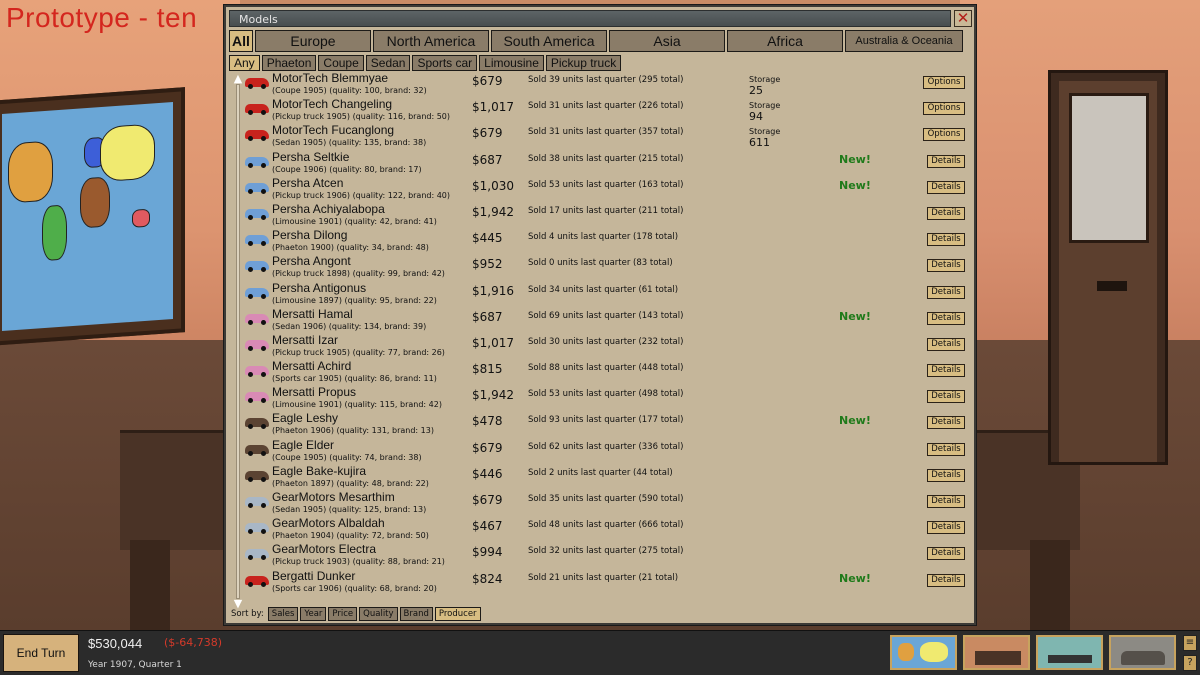  I want to click on type-tab-sedan: Sedan, so click(388, 63).